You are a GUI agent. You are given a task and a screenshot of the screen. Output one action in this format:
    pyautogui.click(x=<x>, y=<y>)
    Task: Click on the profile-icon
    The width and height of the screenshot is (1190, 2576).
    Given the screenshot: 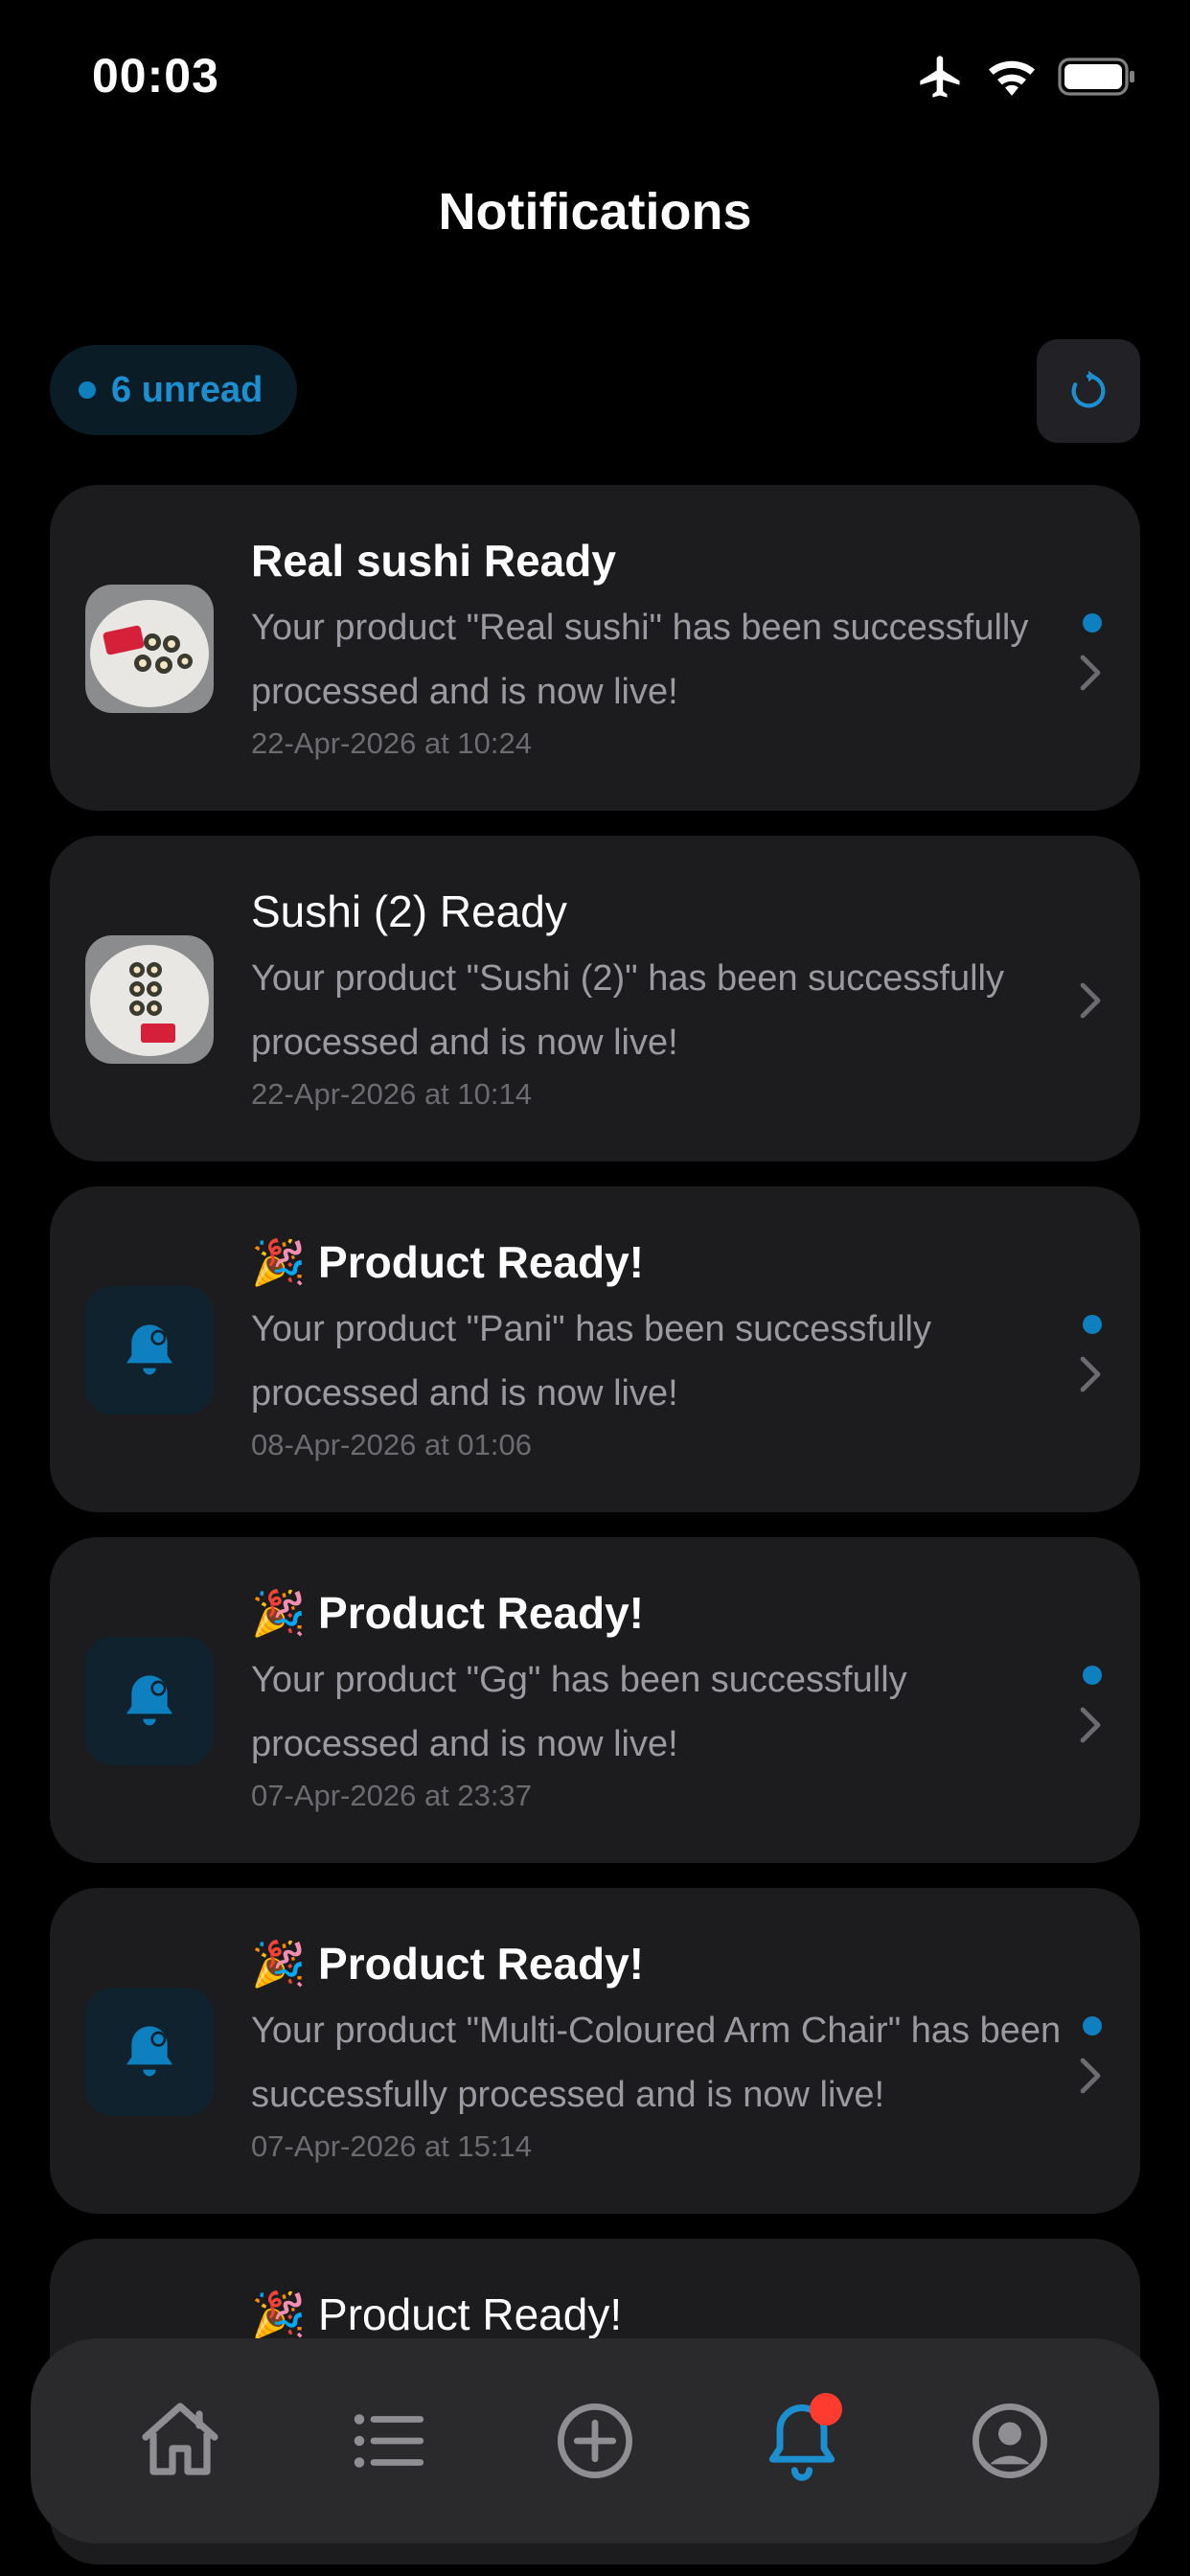 What is the action you would take?
    pyautogui.click(x=1010, y=2441)
    